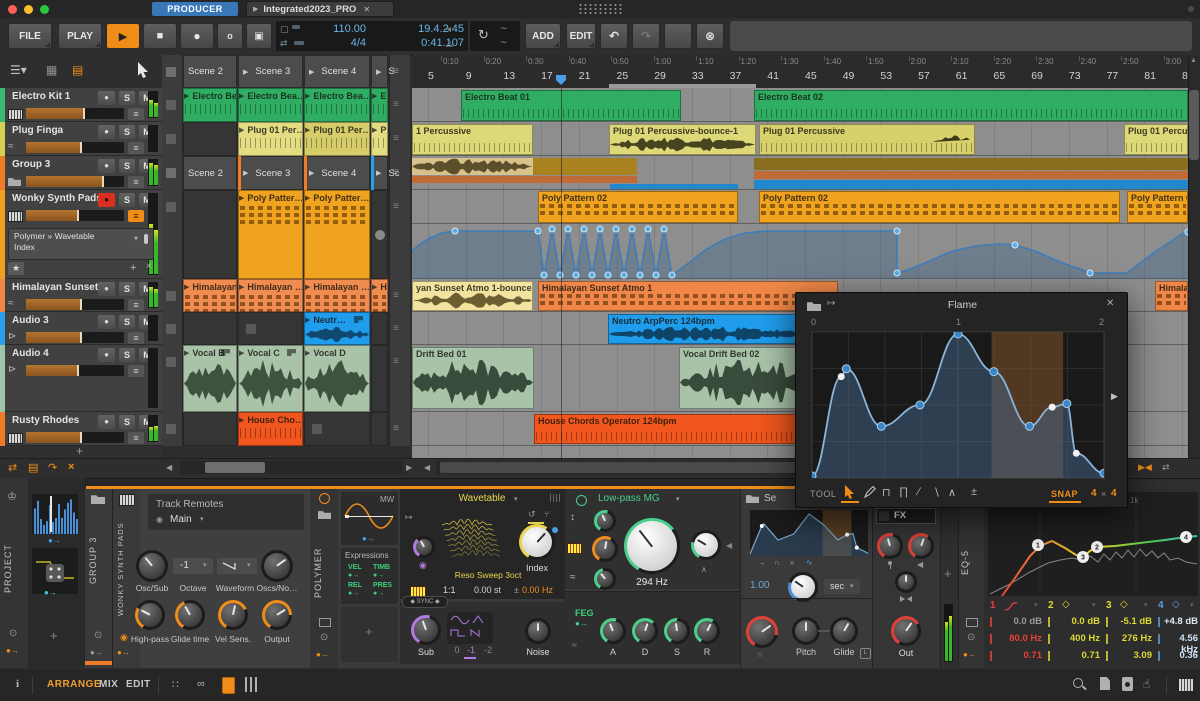 This screenshot has width=1200, height=701. What do you see at coordinates (1166, 467) in the screenshot?
I see `zoom-scroll-icon: ⇄` at bounding box center [1166, 467].